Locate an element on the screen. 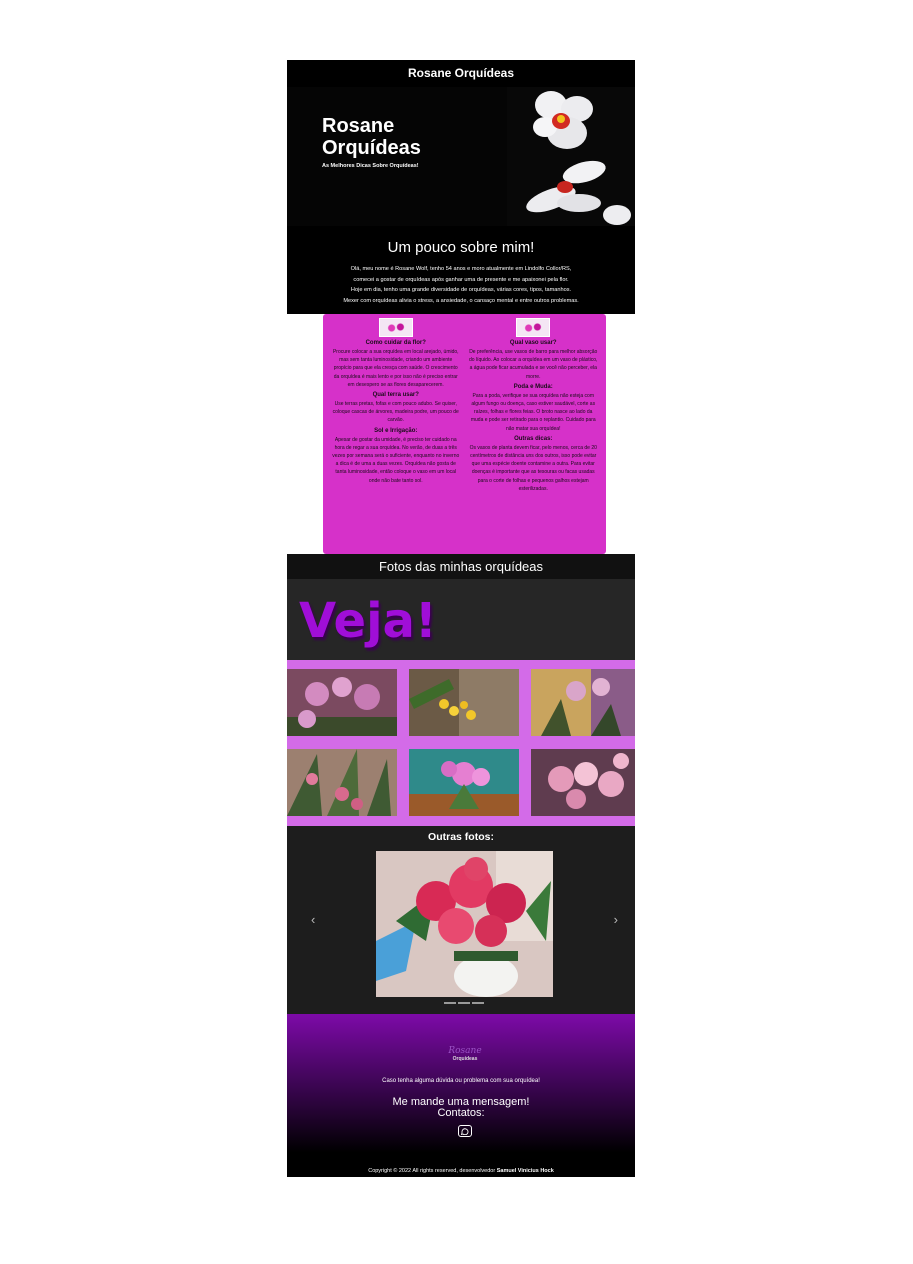 Image resolution: width=913 pixels, height=1264 pixels. site-title-bar: Rosane Orquídeas is located at coordinates (461, 73).